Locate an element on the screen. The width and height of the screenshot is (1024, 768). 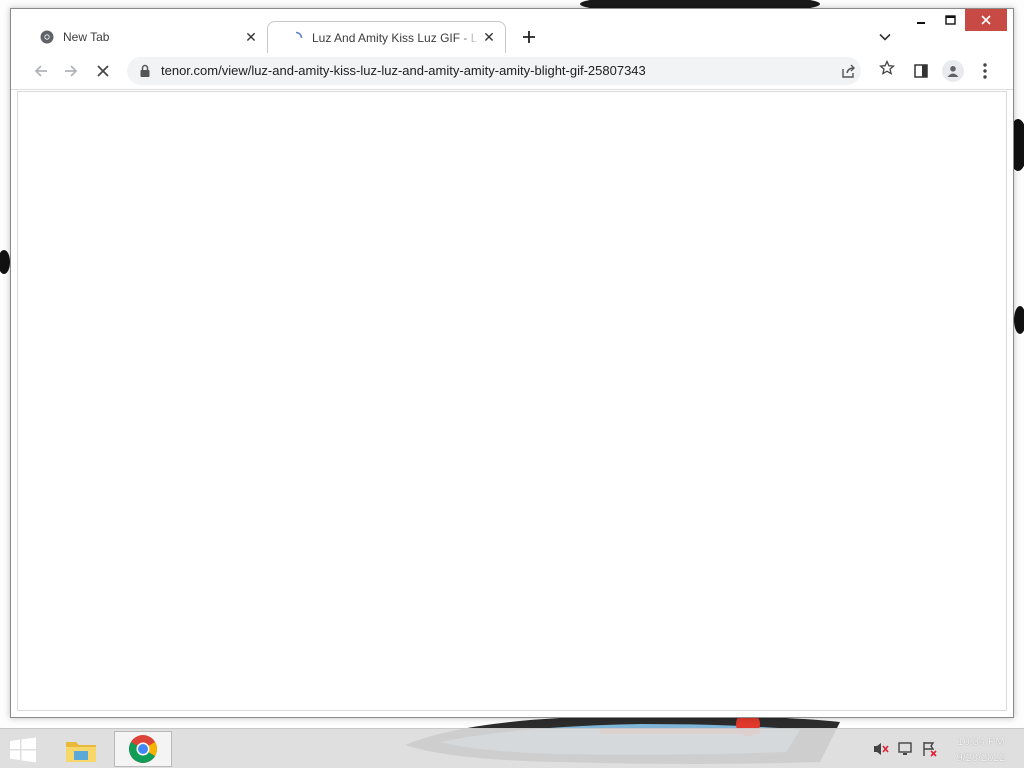
side-panel-button is located at coordinates (921, 71).